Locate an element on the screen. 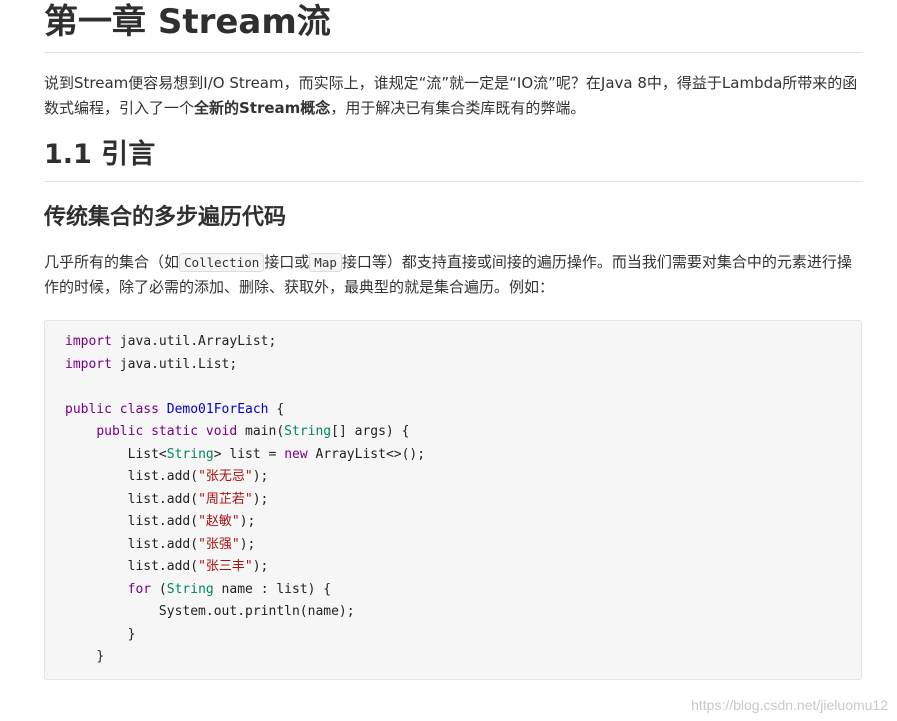 Image resolution: width=897 pixels, height=721 pixels. inline-code-collection: Collection is located at coordinates (222, 262).